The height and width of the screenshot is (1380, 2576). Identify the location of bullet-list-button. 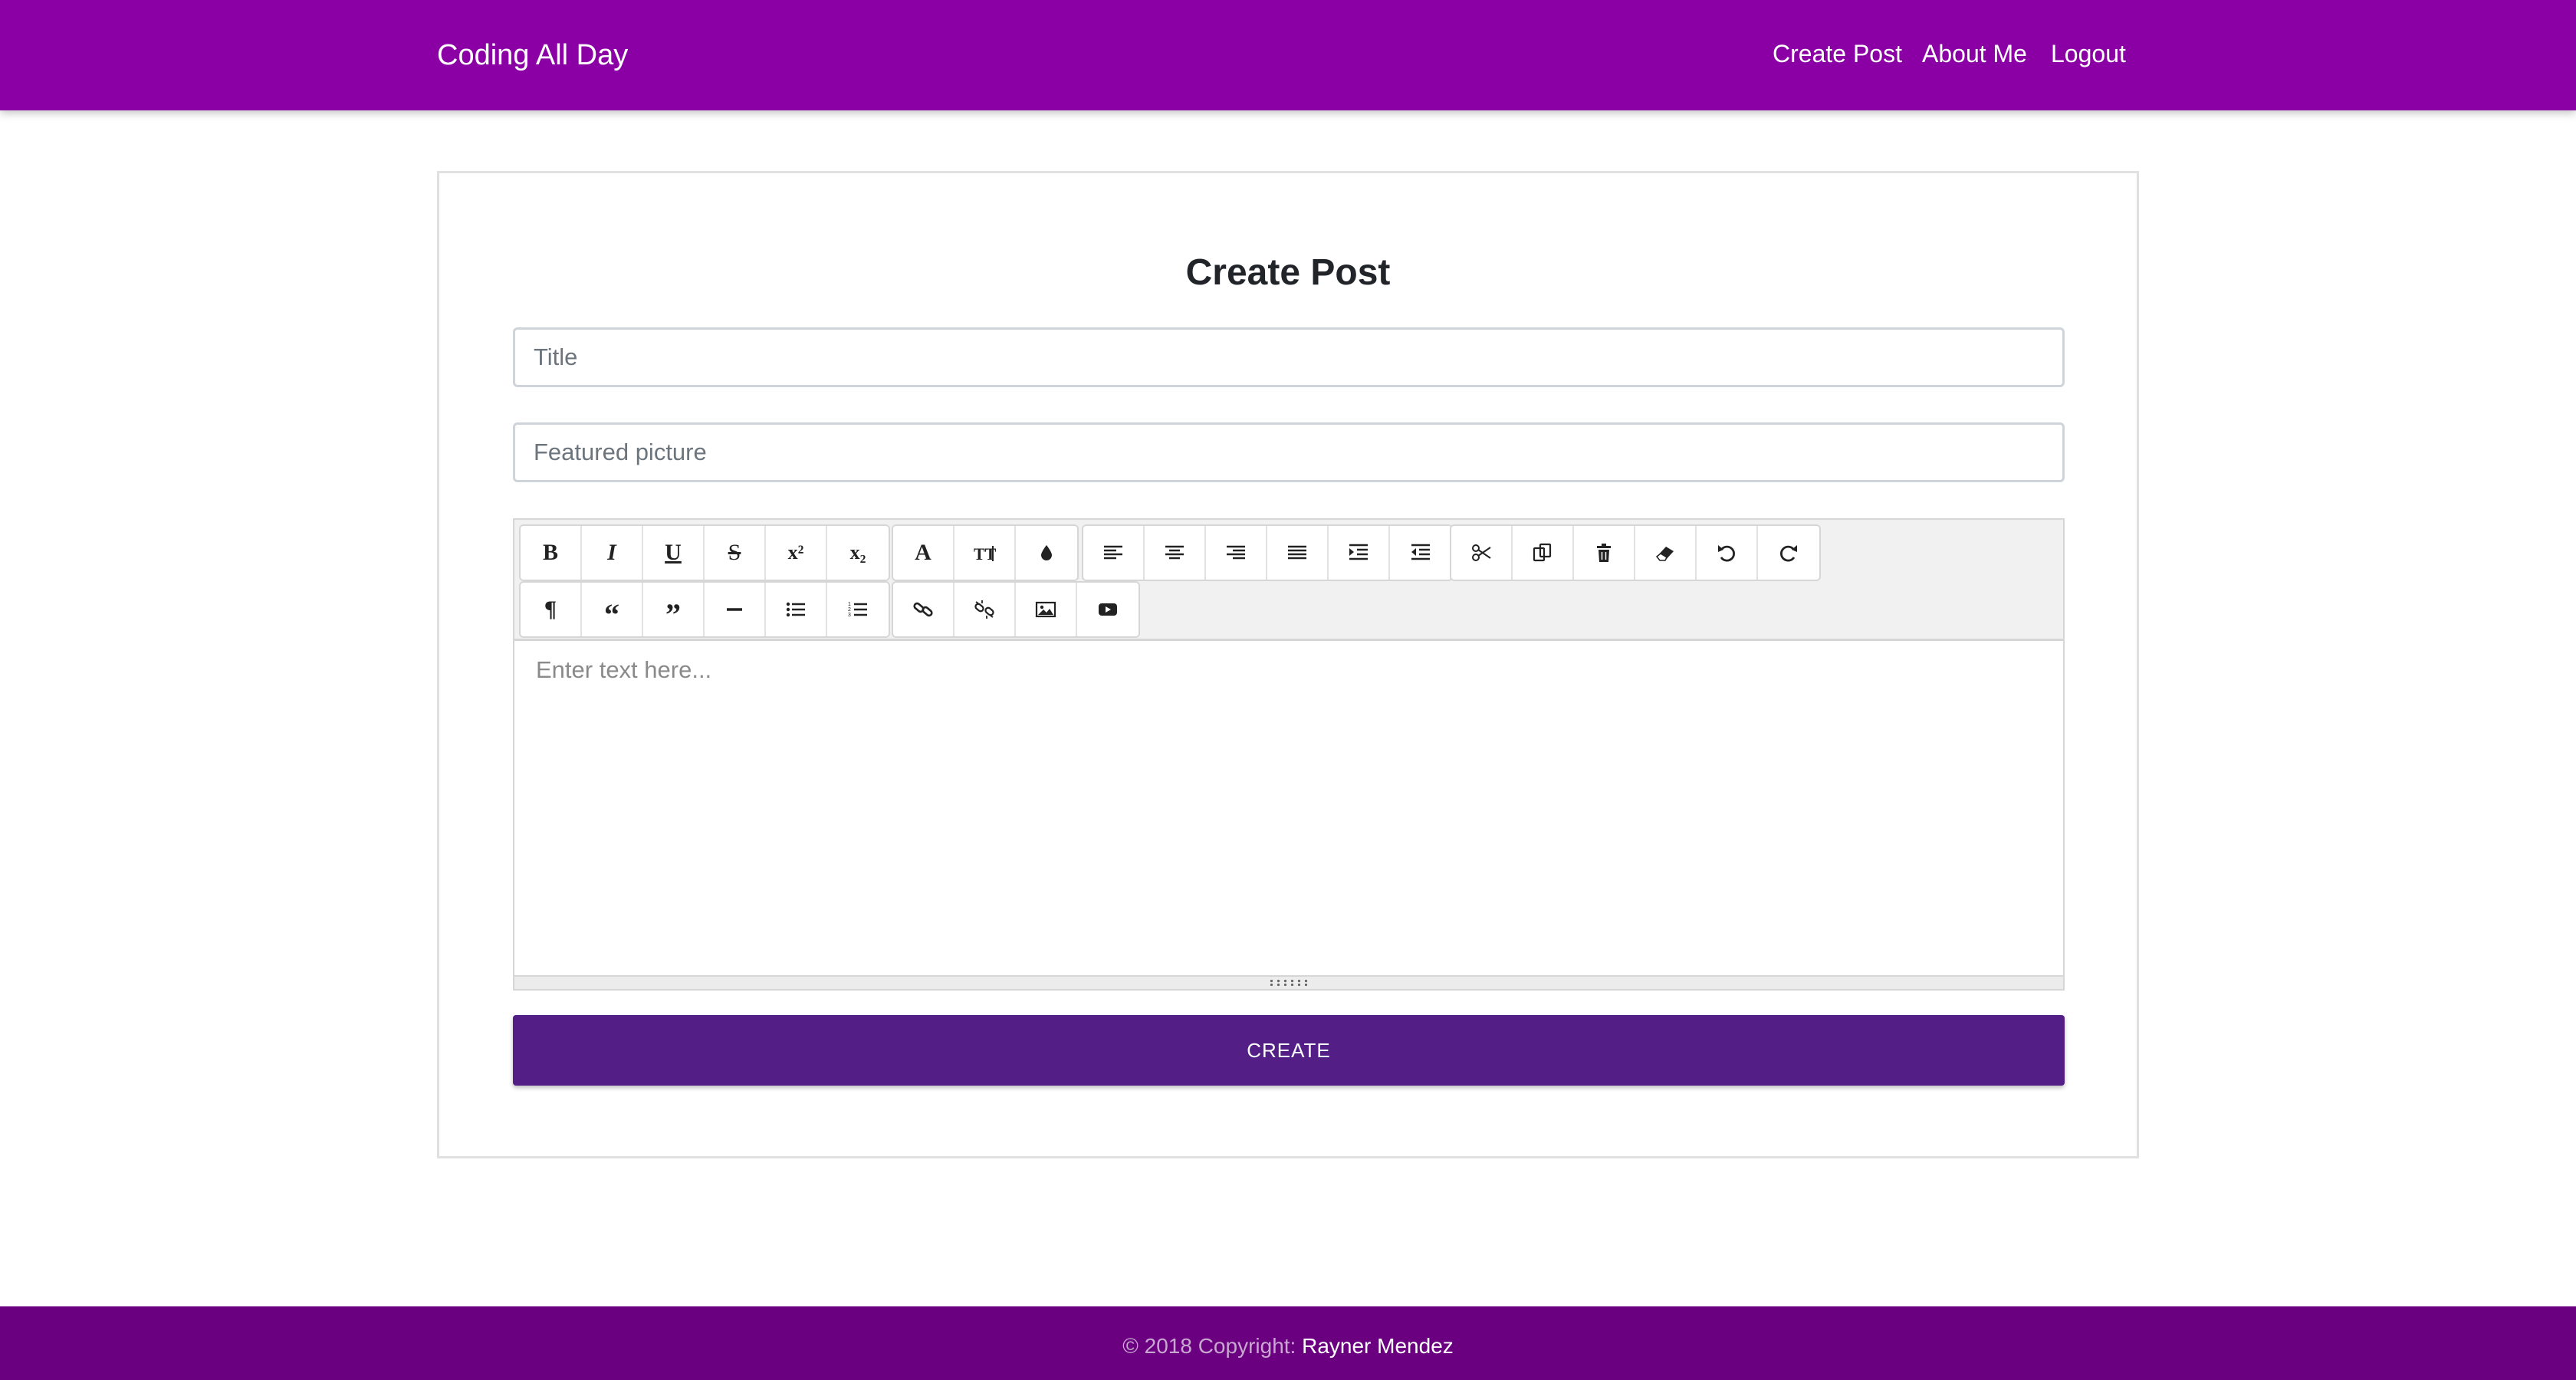
(797, 609).